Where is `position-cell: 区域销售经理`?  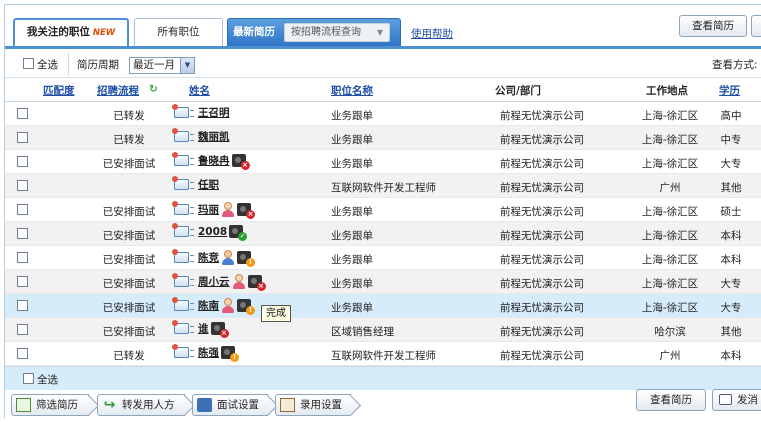
position-cell: 区域销售经理 is located at coordinates (362, 332).